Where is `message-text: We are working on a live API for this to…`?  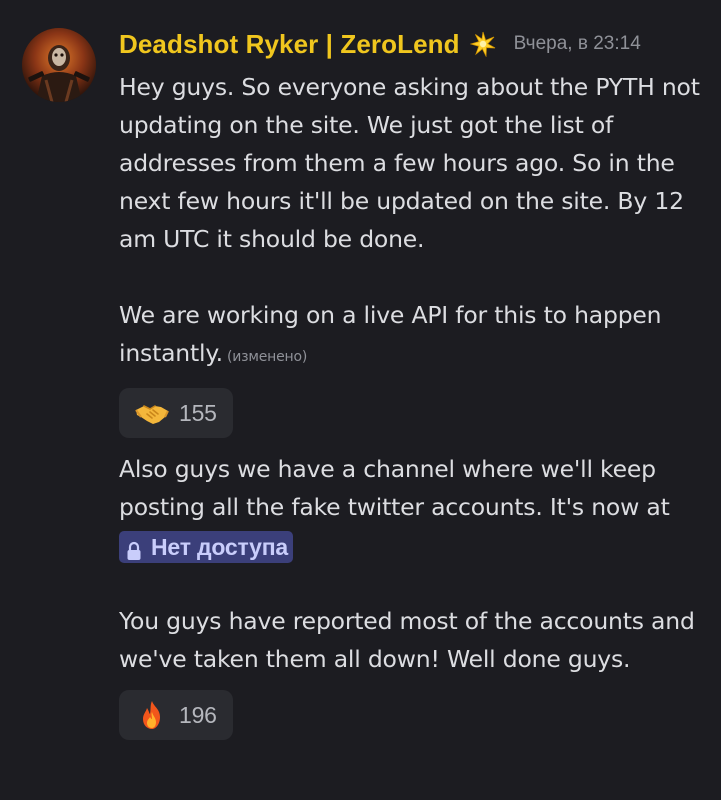
message-text: We are working on a live API for this to… is located at coordinates (390, 334).